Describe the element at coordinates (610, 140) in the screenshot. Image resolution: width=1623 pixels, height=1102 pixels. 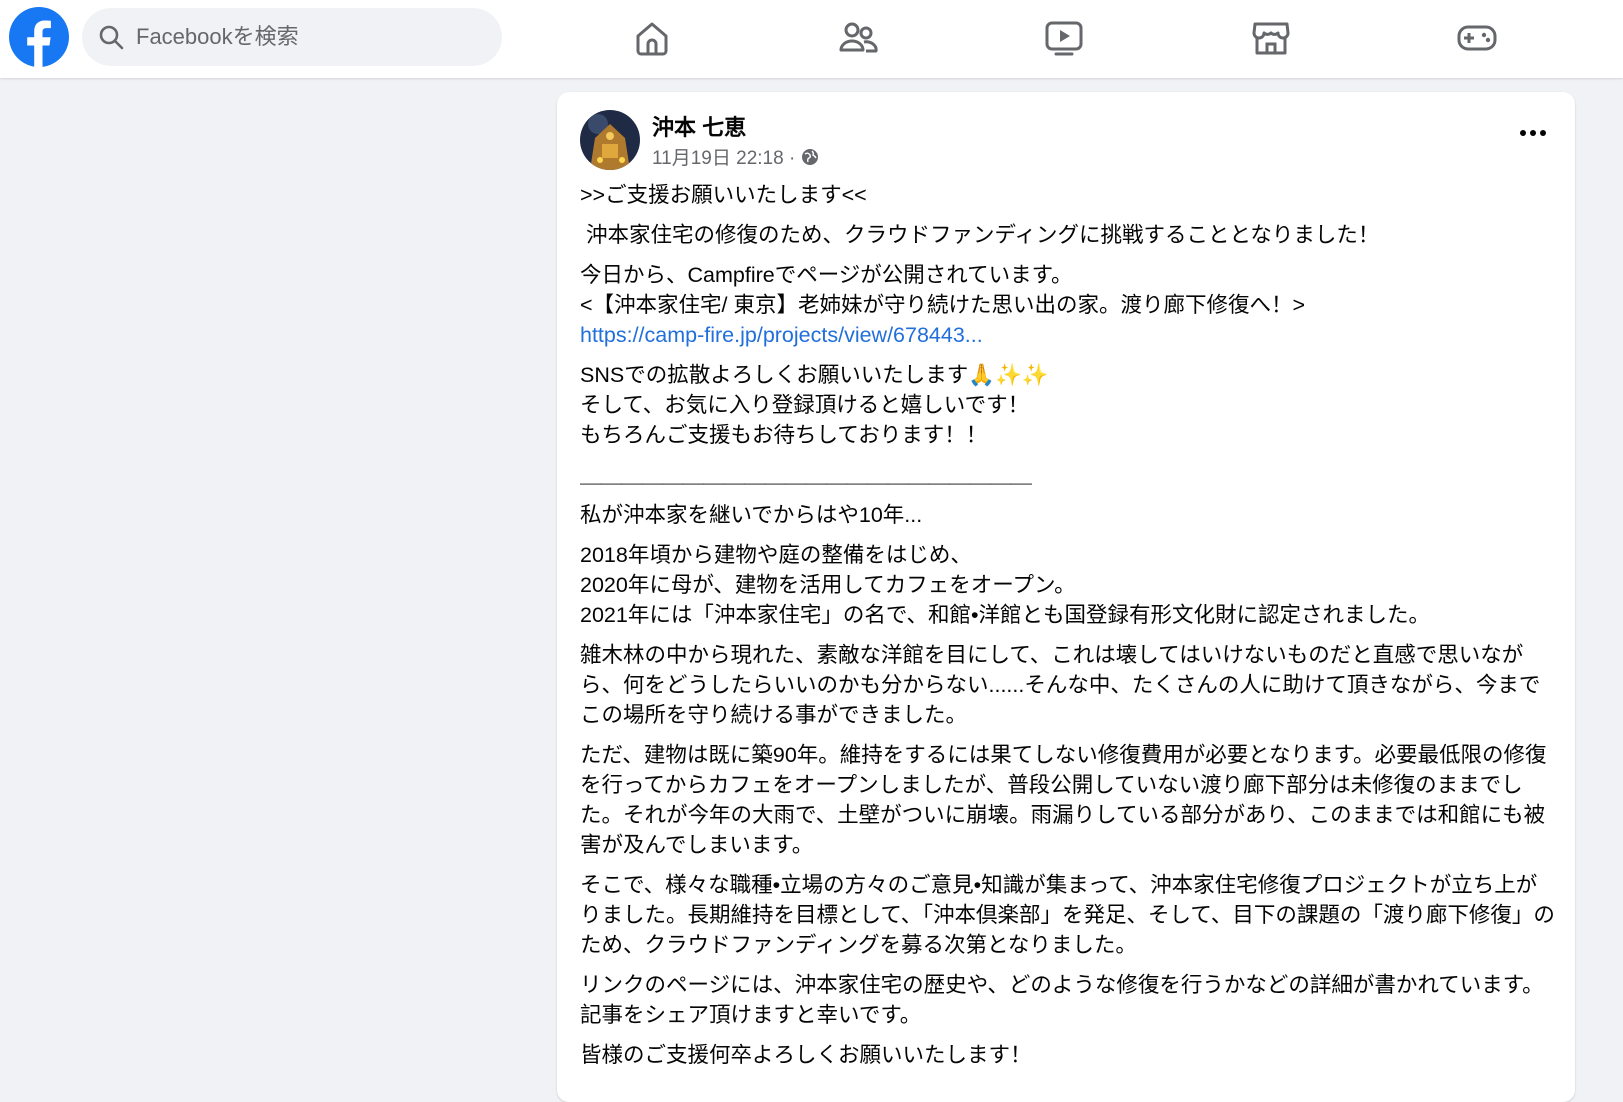
I see `avatar` at that location.